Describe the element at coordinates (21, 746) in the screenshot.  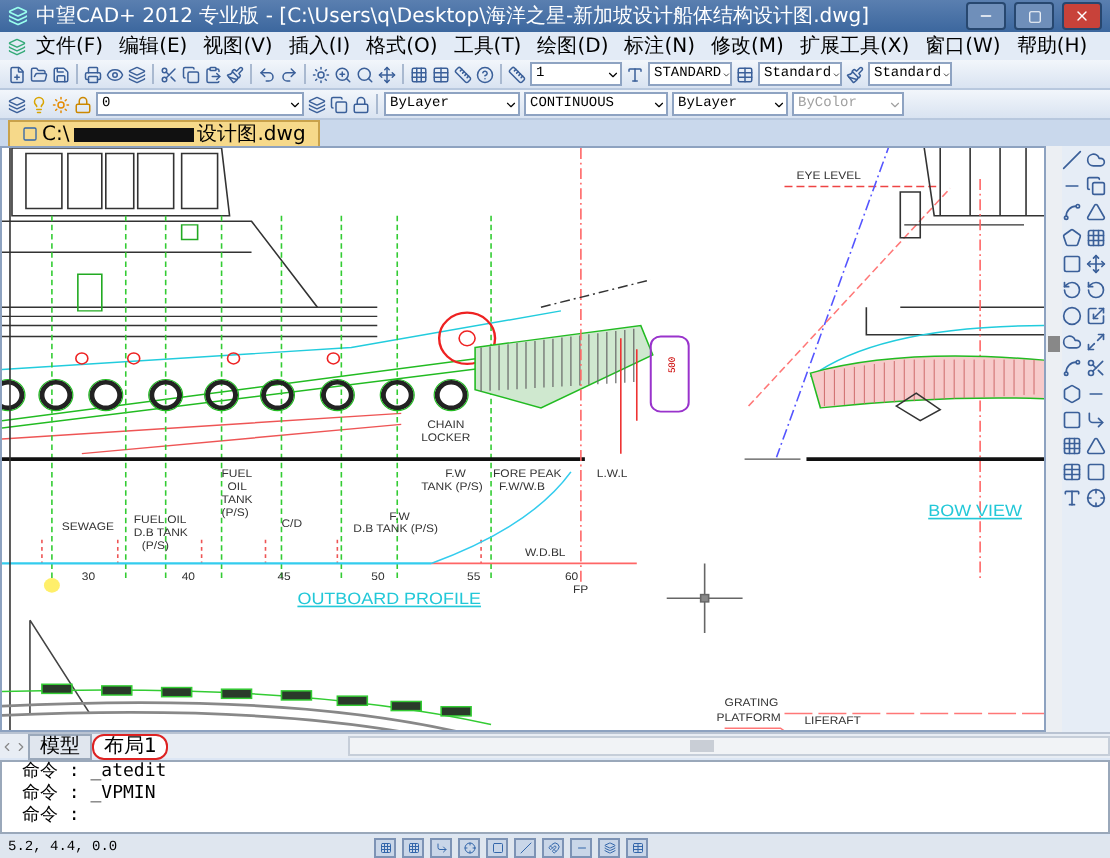
I see `tab-next-icon` at that location.